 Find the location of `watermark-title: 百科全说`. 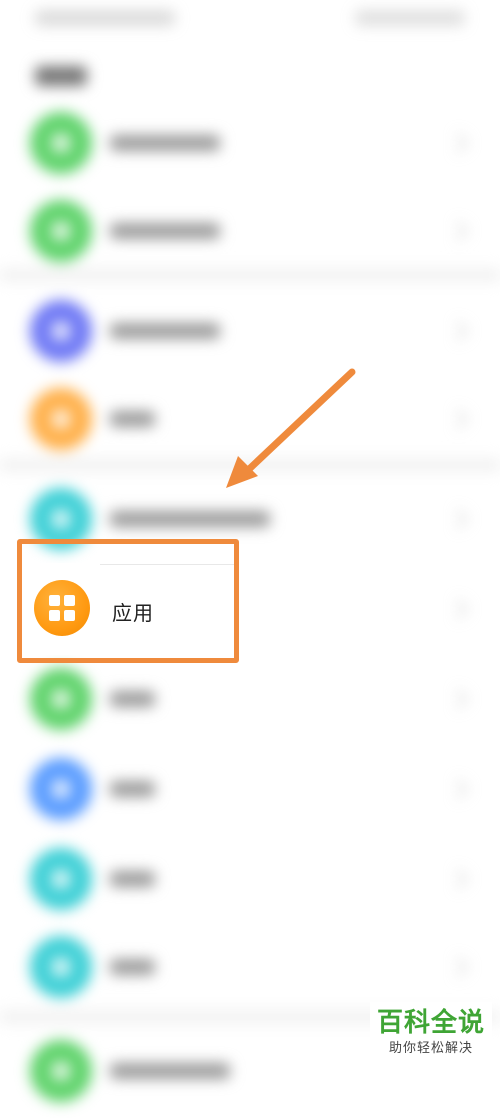

watermark-title: 百科全说 is located at coordinates (430, 1023).